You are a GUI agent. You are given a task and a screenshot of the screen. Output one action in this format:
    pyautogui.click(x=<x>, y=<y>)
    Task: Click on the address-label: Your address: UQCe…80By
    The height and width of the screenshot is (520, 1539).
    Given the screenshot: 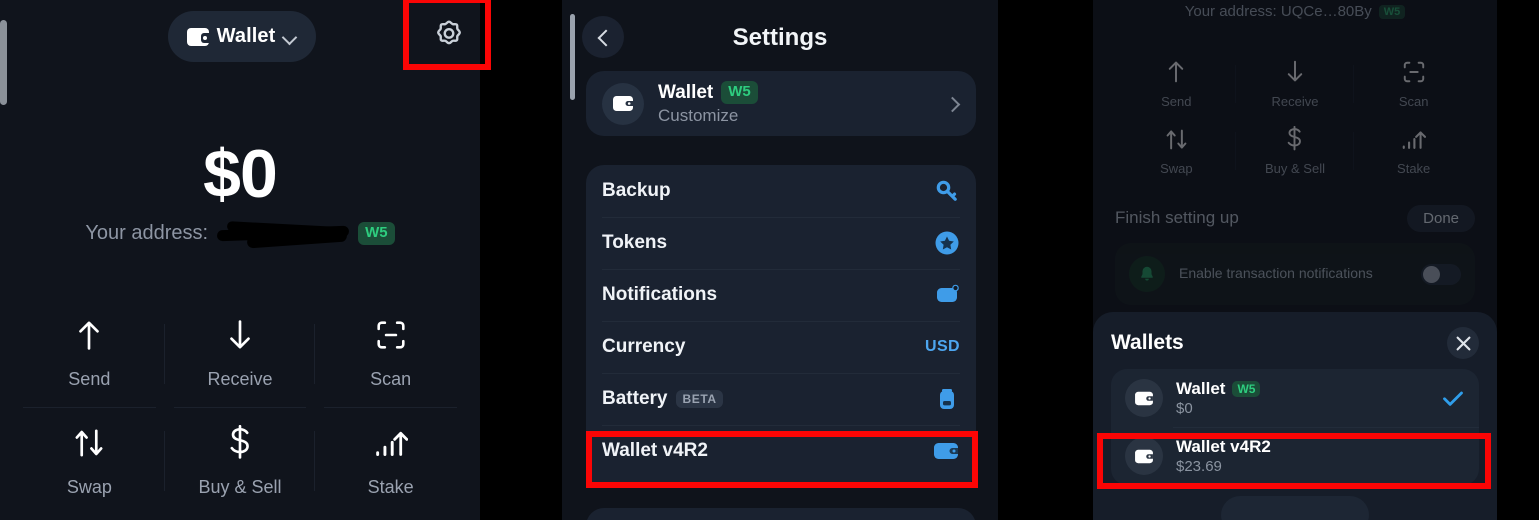 What is the action you would take?
    pyautogui.click(x=1278, y=11)
    